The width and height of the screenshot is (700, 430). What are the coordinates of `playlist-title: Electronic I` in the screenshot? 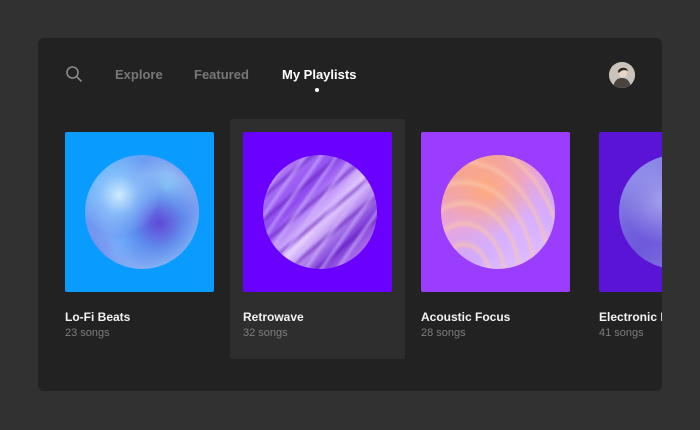 It's located at (630, 317).